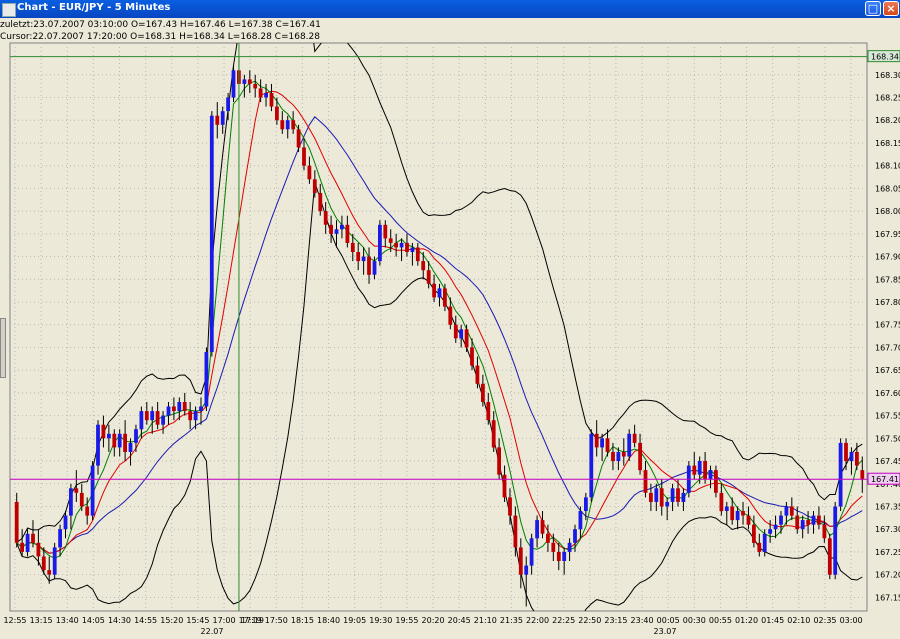 This screenshot has height=639, width=900. What do you see at coordinates (668, 620) in the screenshot?
I see `x-tick-label: 00:05` at bounding box center [668, 620].